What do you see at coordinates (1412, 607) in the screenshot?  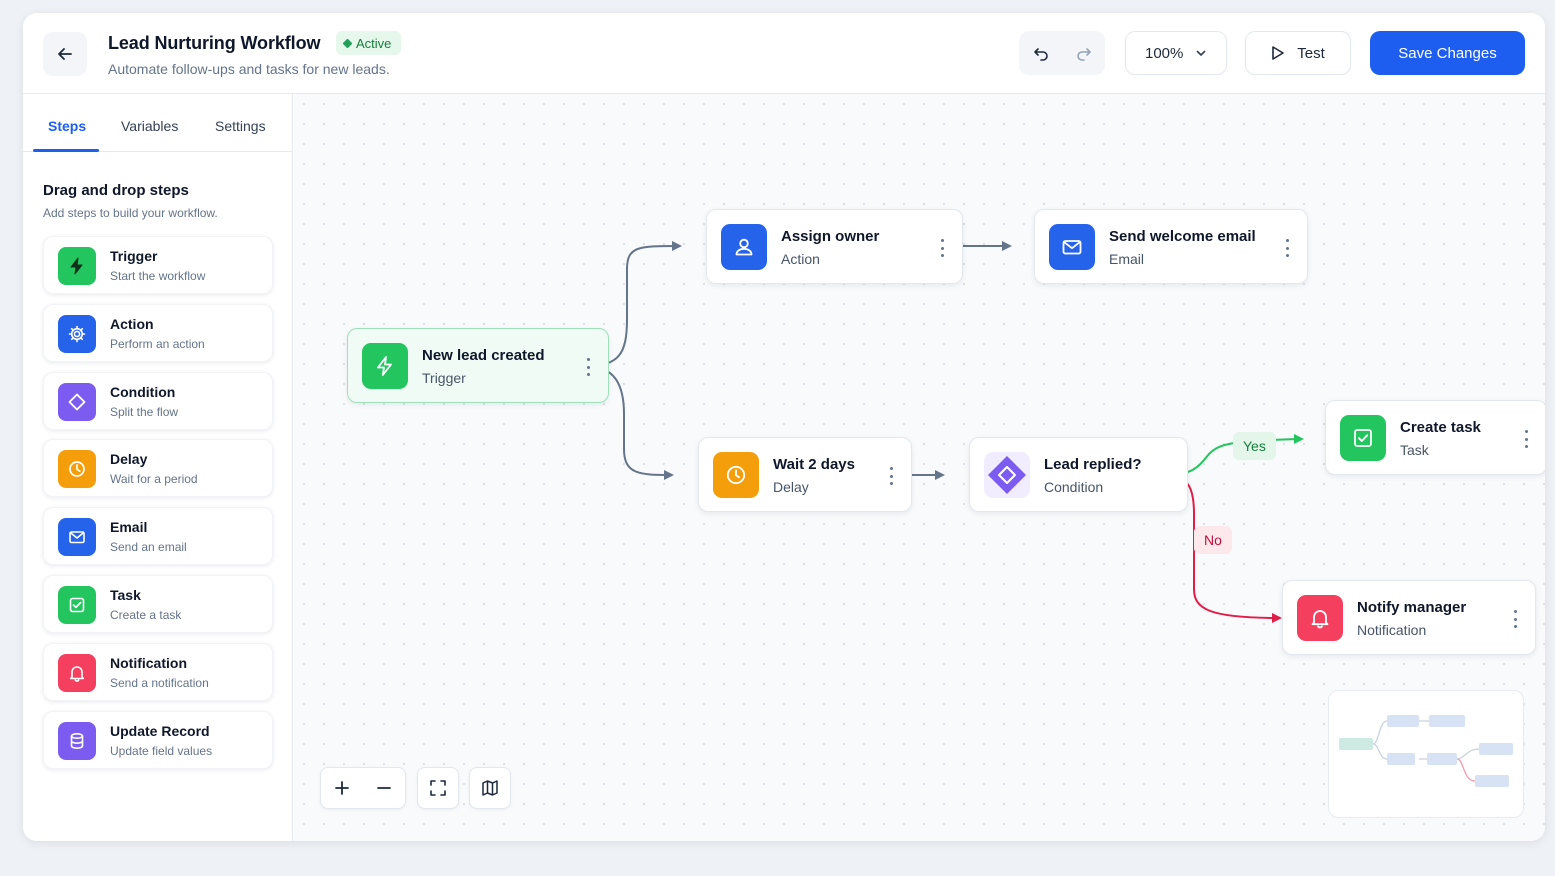 I see `node-title: Notify manager` at bounding box center [1412, 607].